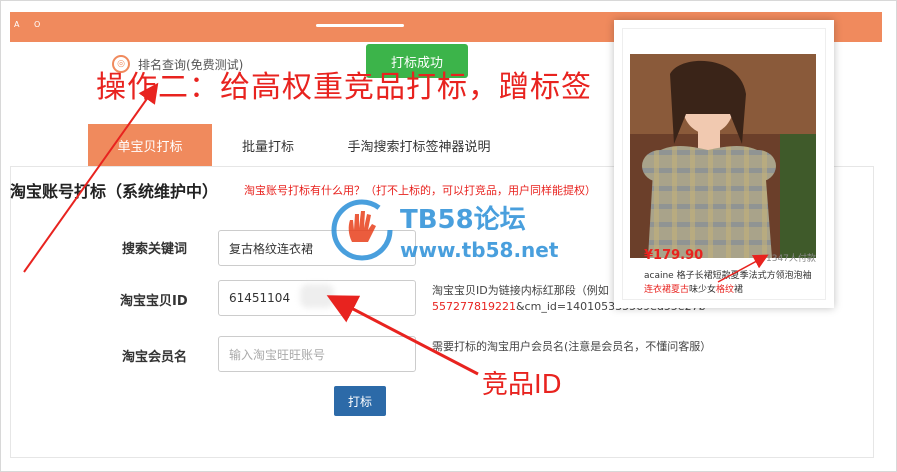  What do you see at coordinates (420, 190) in the screenshot?
I see `section-hint-link: 淘宝账号打标有什么用？（打不上标的，可以打竞品，用户同样能提权）` at bounding box center [420, 190].